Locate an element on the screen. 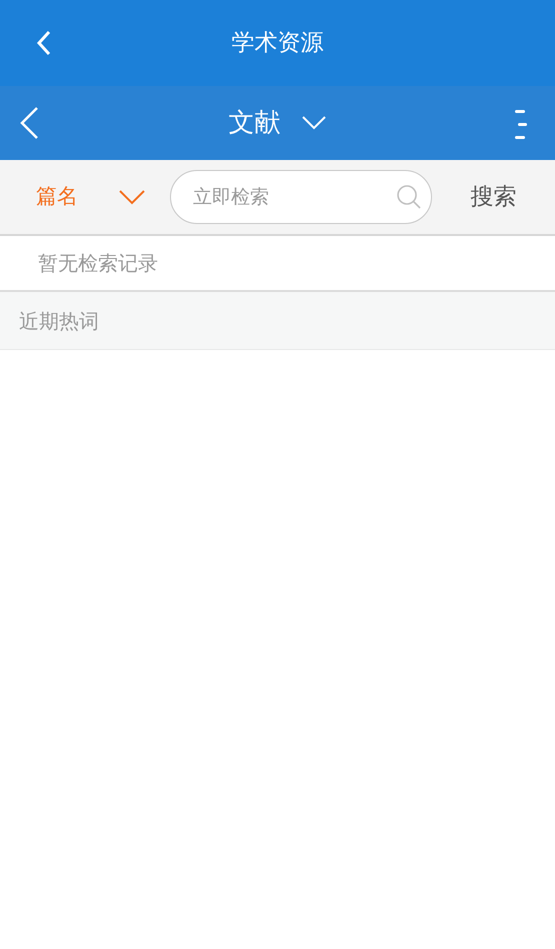 This screenshot has height=949, width=555. toolbar-title: 文献 is located at coordinates (254, 123).